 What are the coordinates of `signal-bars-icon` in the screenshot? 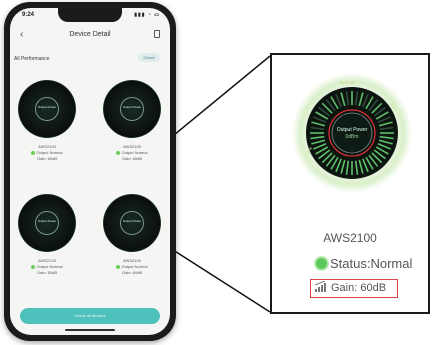 It's located at (320, 286).